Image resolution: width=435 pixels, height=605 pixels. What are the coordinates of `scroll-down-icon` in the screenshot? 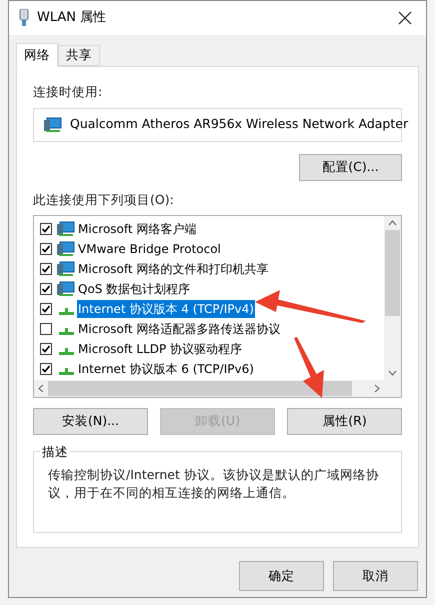 It's located at (392, 373).